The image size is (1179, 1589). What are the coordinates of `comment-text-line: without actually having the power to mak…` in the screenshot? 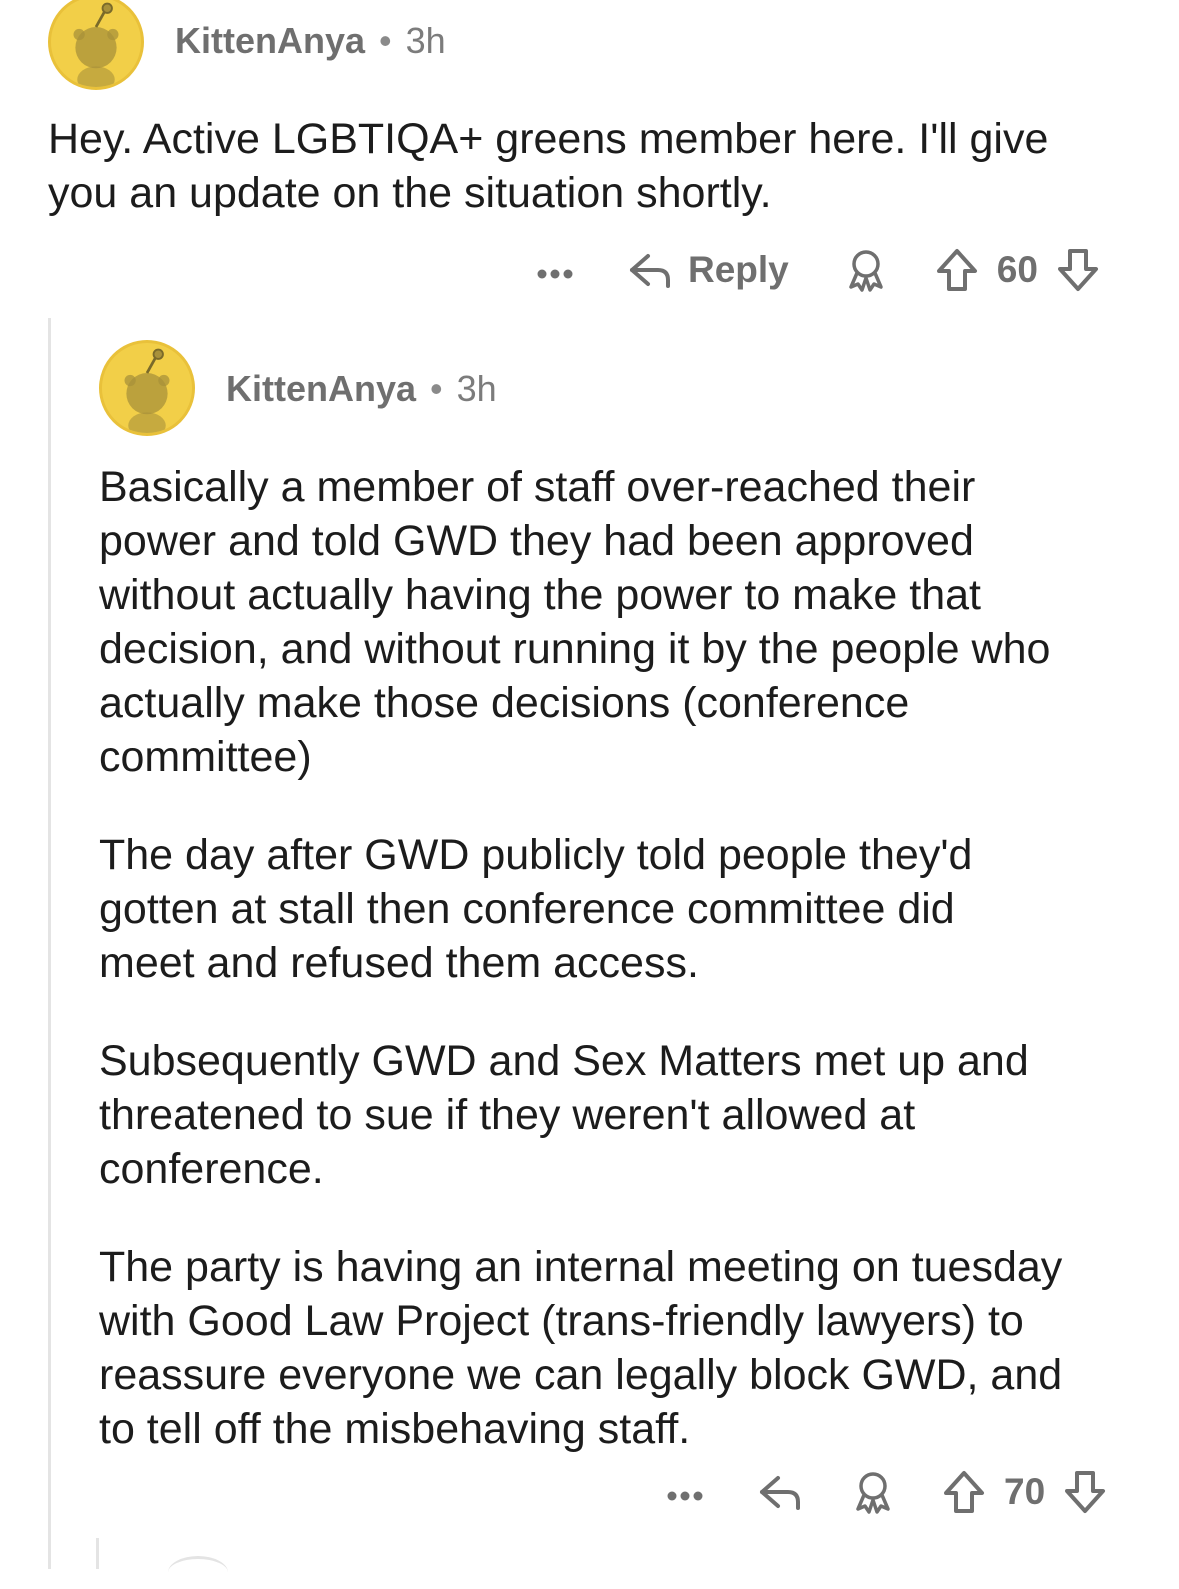 It's located at (540, 595).